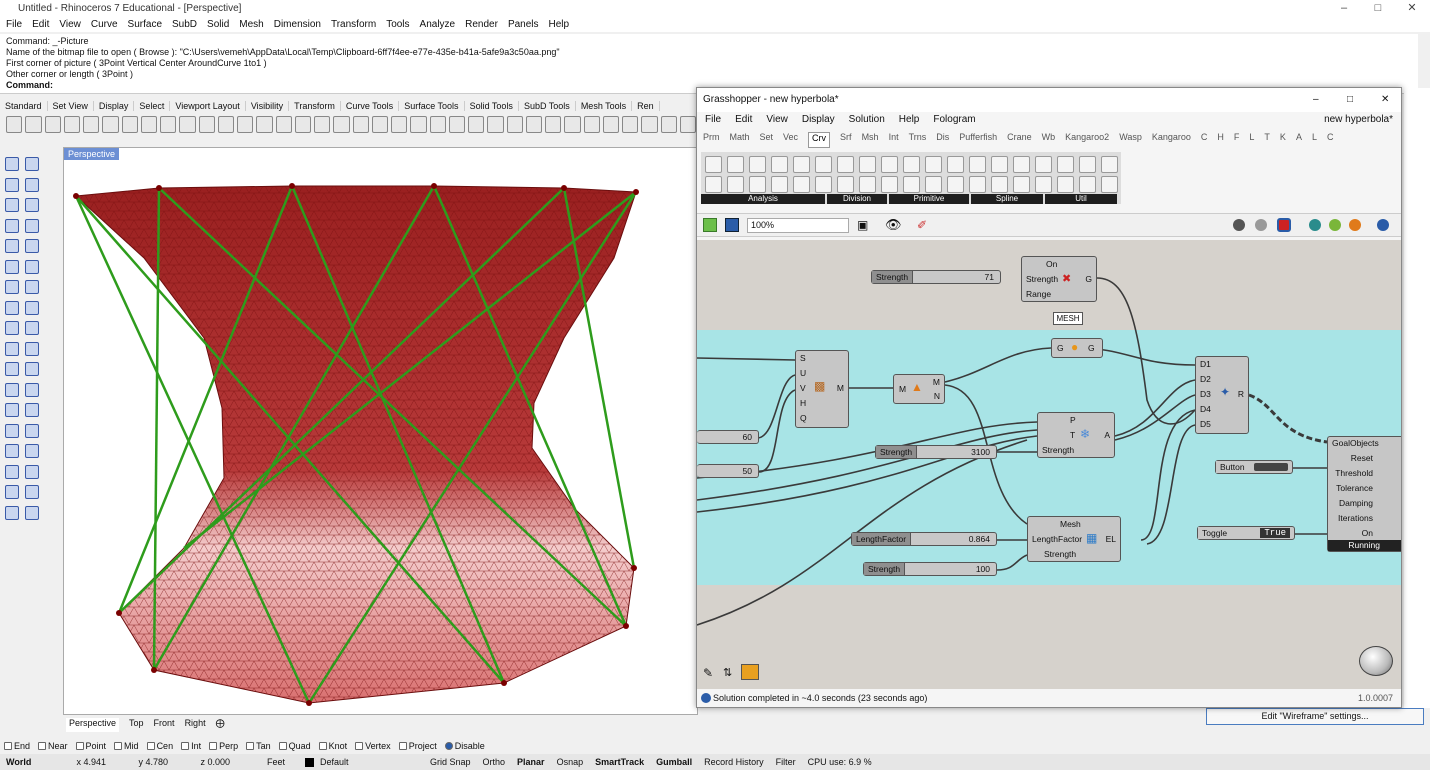 The image size is (1430, 770). I want to click on minimize-icon: –, so click(1344, 8).